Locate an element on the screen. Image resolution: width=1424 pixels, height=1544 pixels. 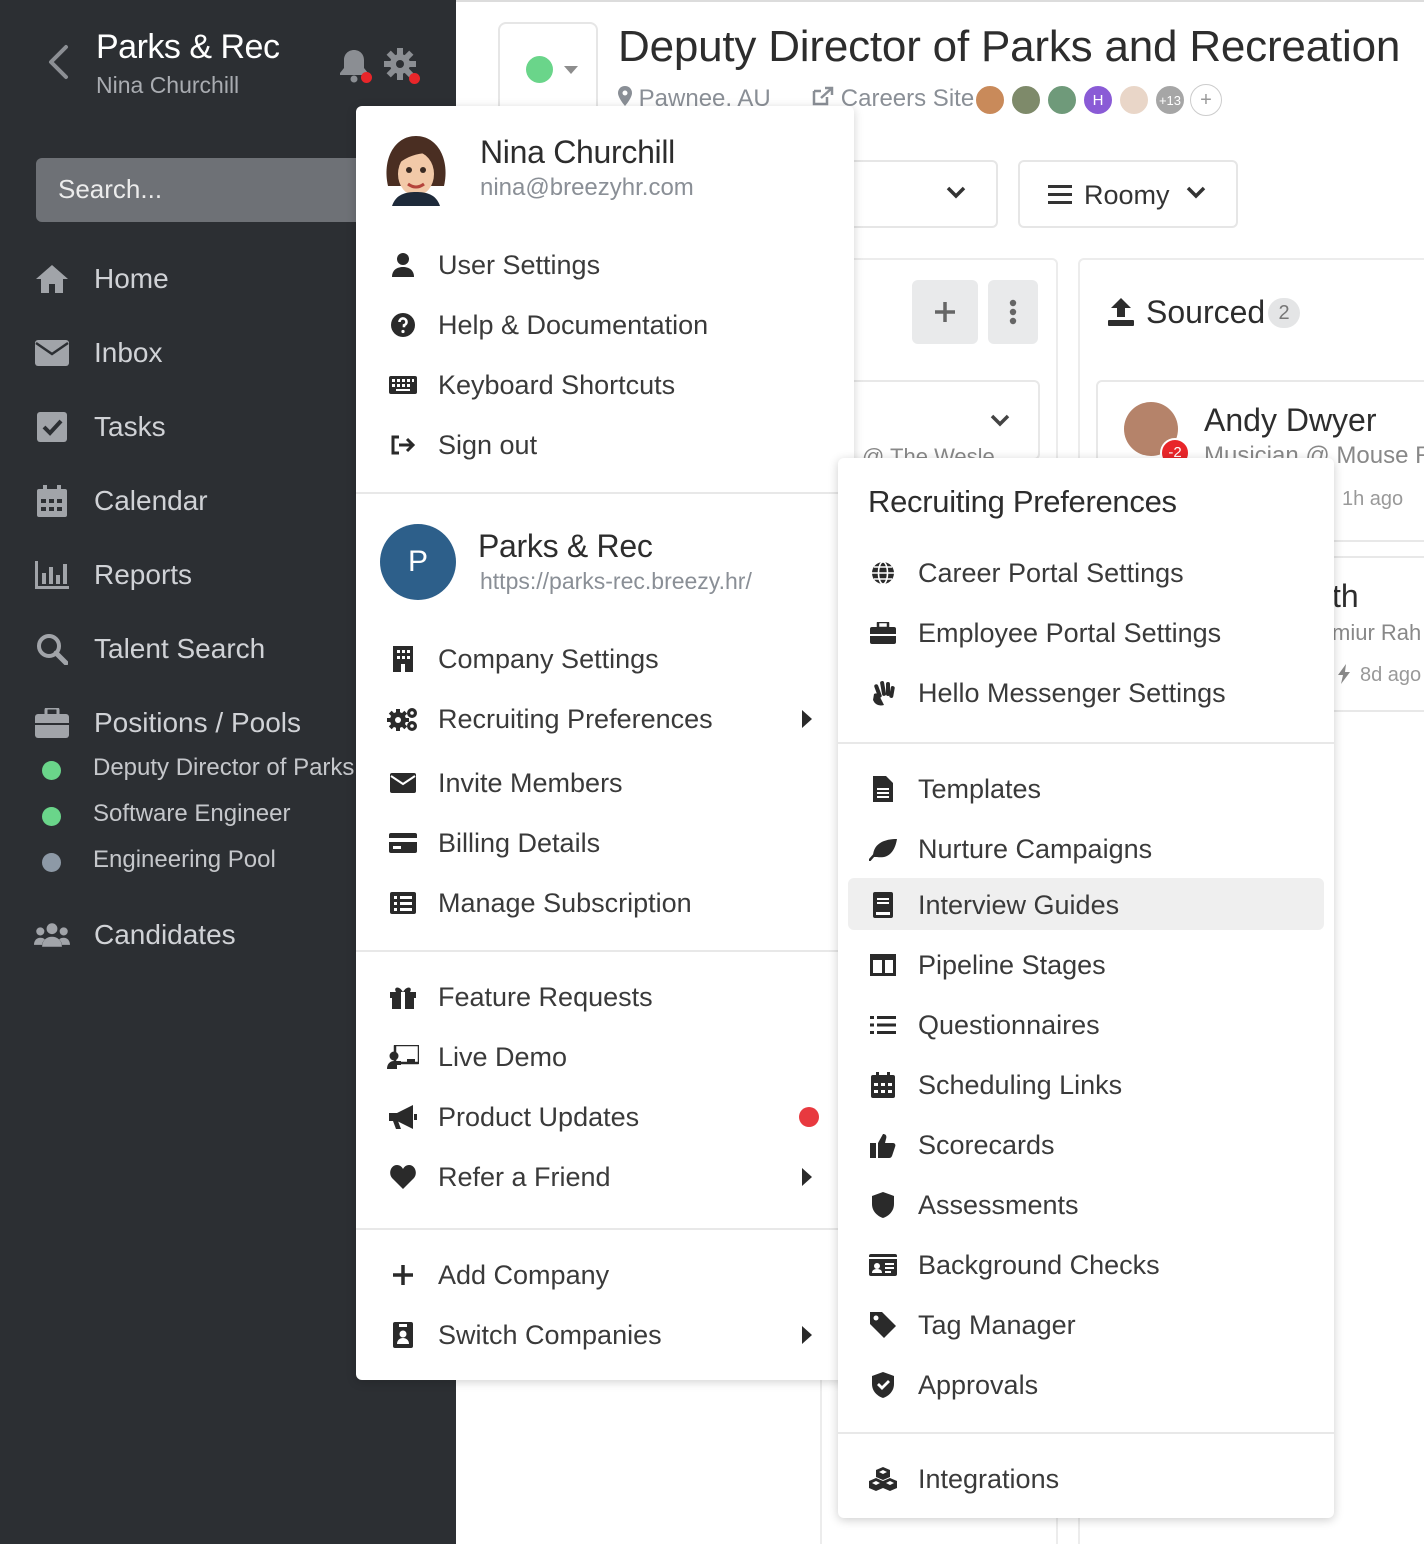
user-email: nina@breezyhr.com is located at coordinates (587, 187).